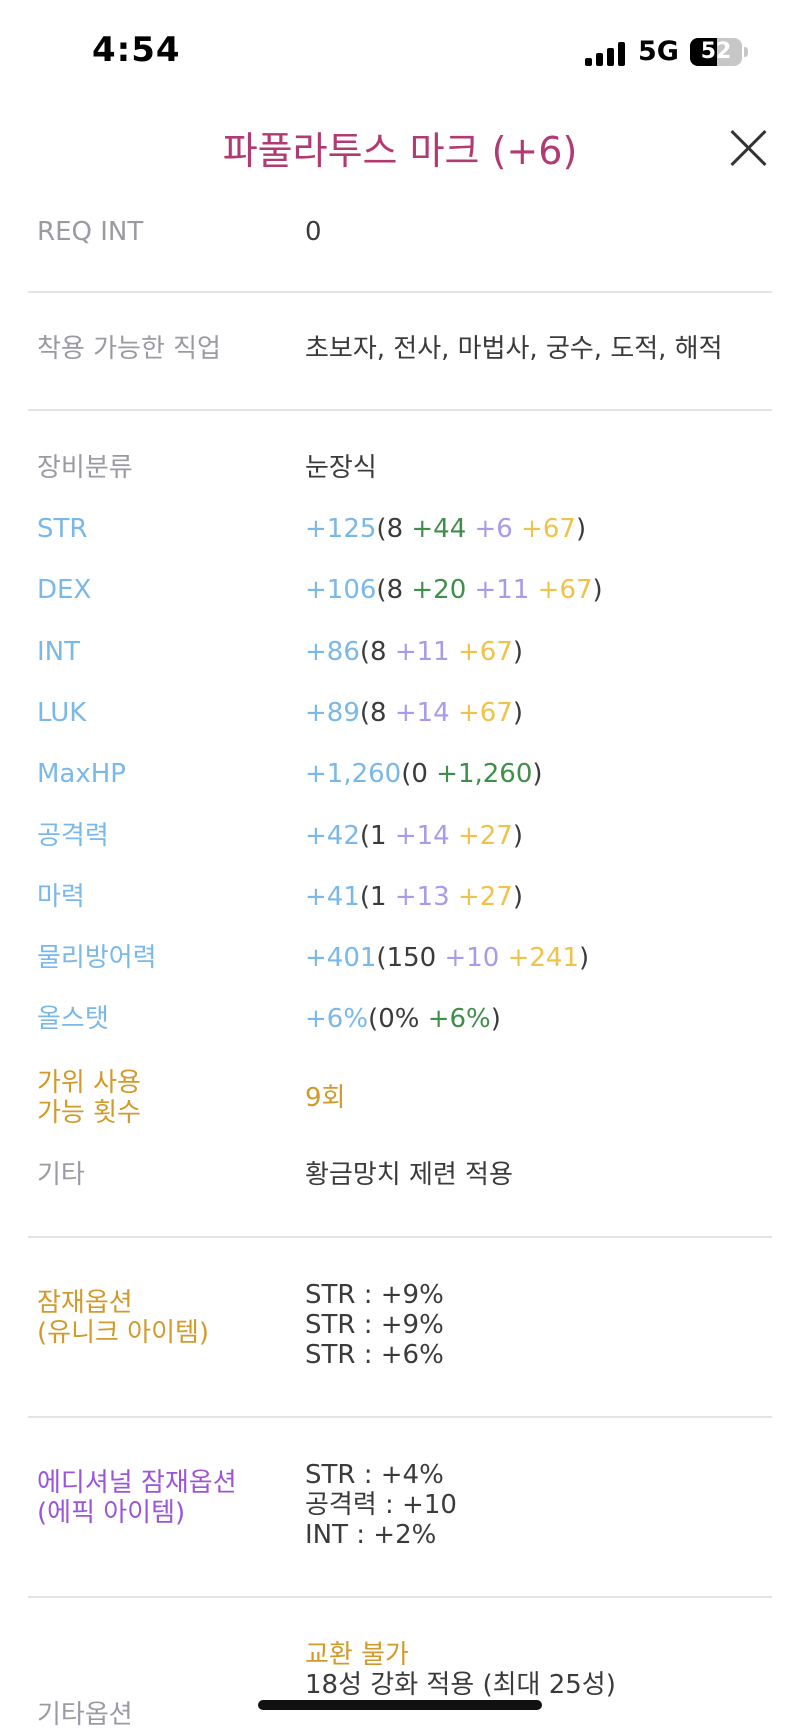 This screenshot has height=1731, width=800. What do you see at coordinates (62, 529) in the screenshot?
I see `stat-label: STR` at bounding box center [62, 529].